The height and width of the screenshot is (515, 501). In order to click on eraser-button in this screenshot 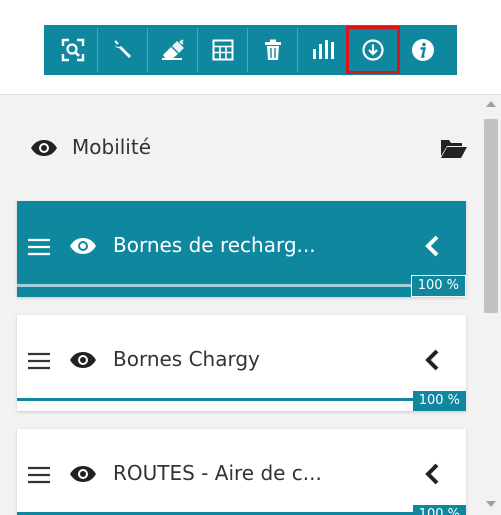, I will do `click(173, 50)`.